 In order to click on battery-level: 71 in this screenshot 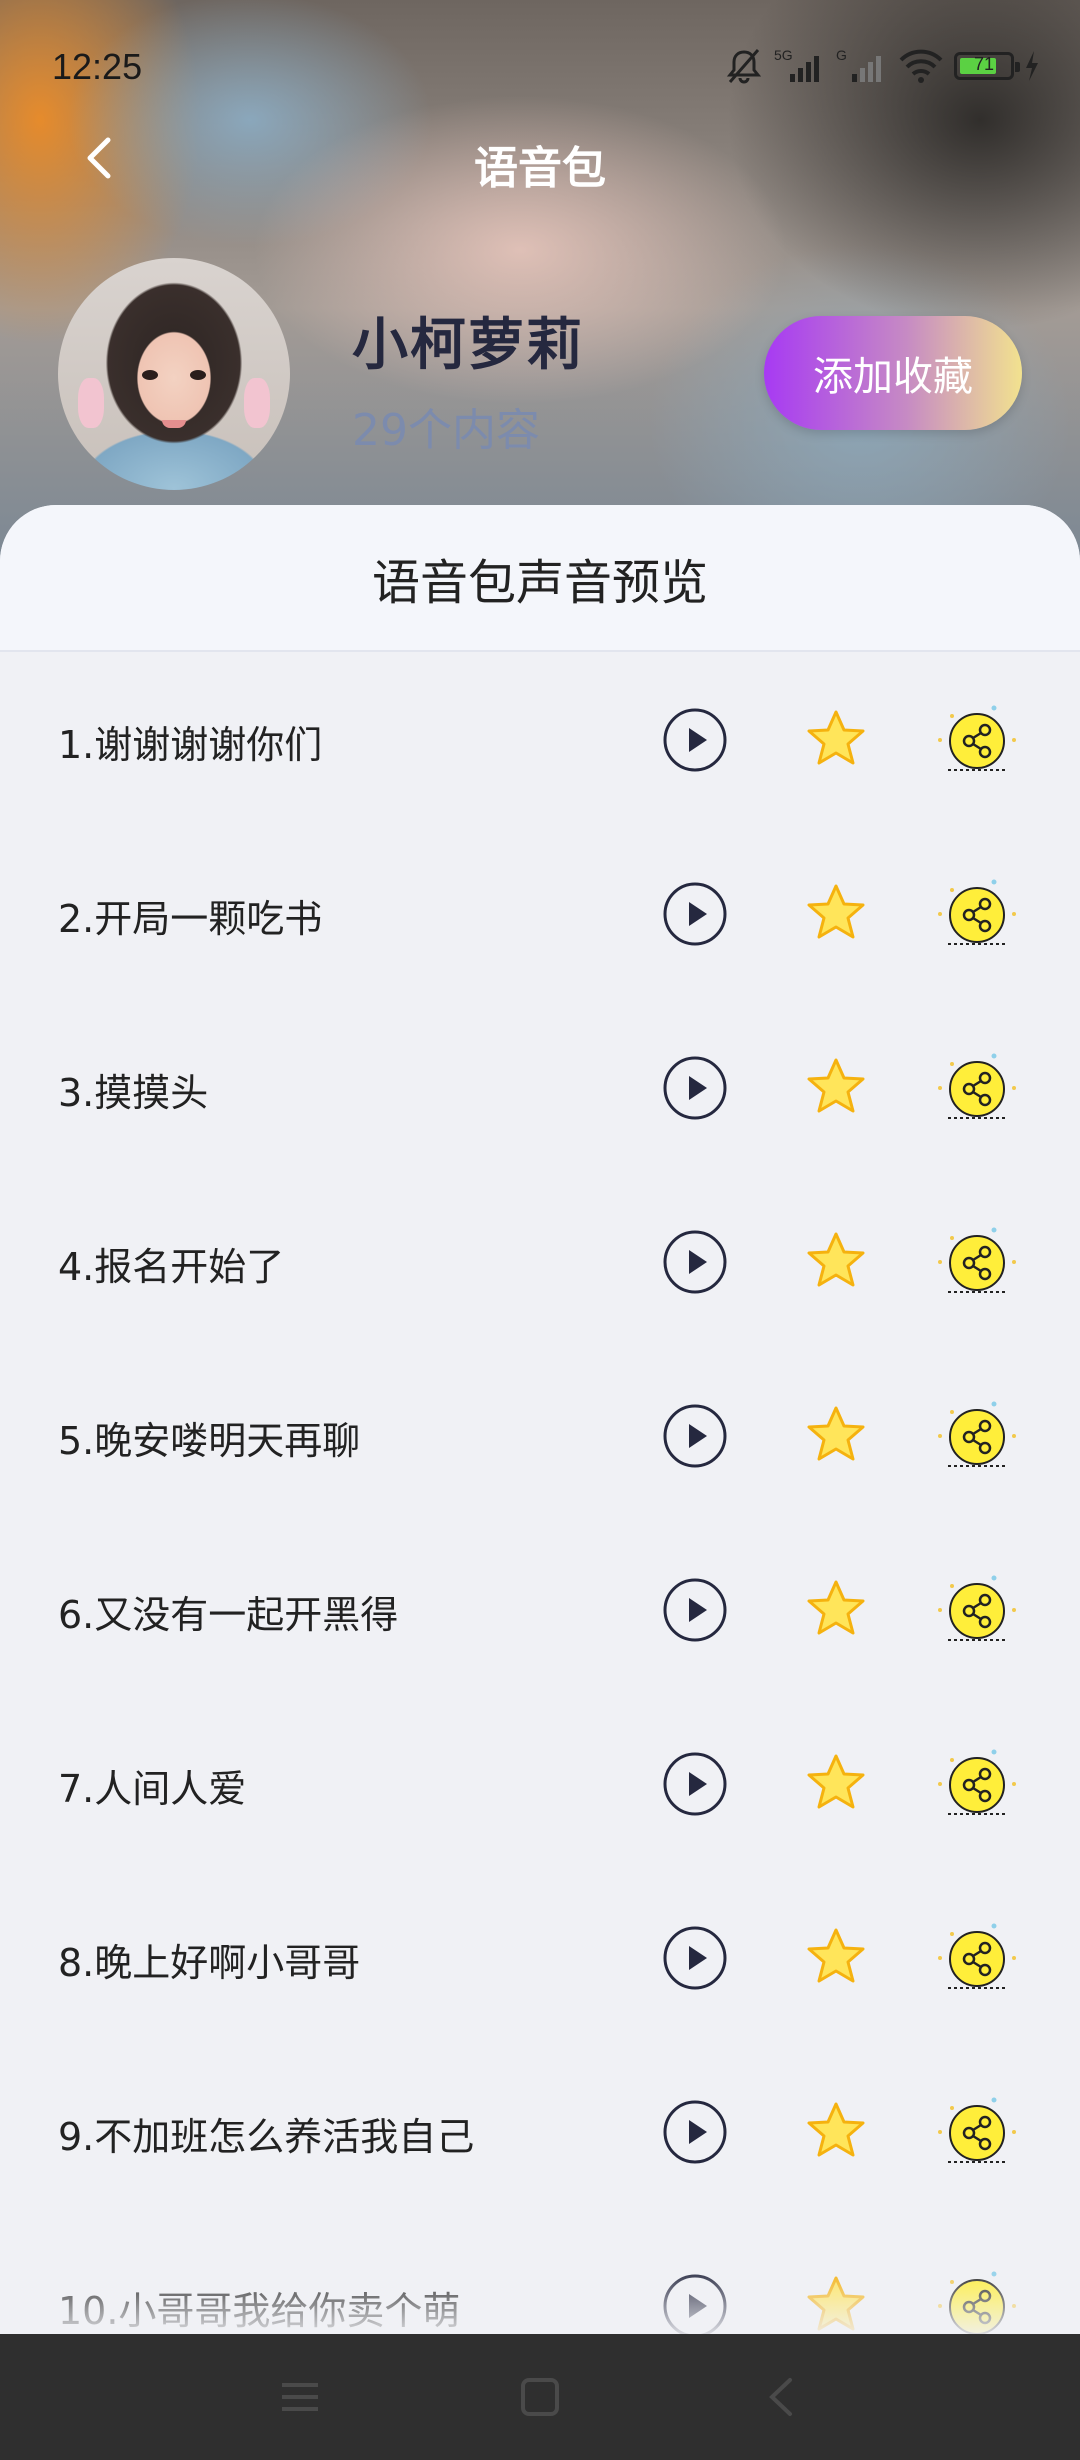, I will do `click(984, 64)`.